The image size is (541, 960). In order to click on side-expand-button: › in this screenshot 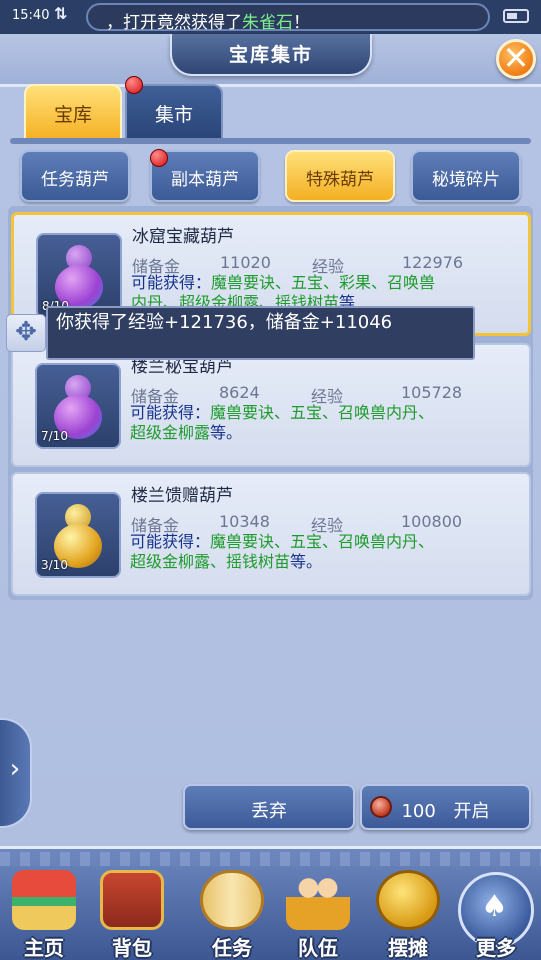, I will do `click(16, 773)`.